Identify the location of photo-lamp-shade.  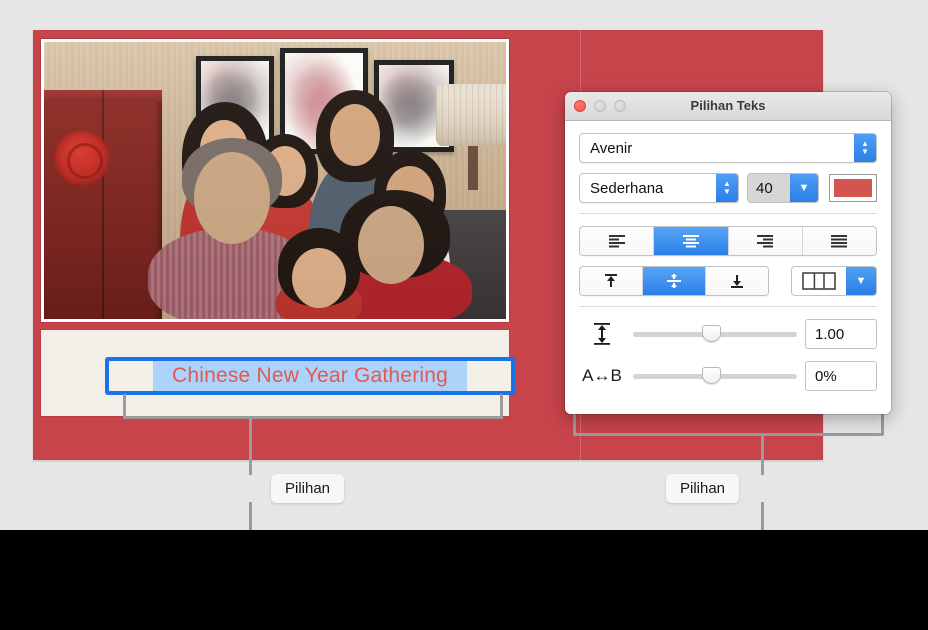
(471, 115).